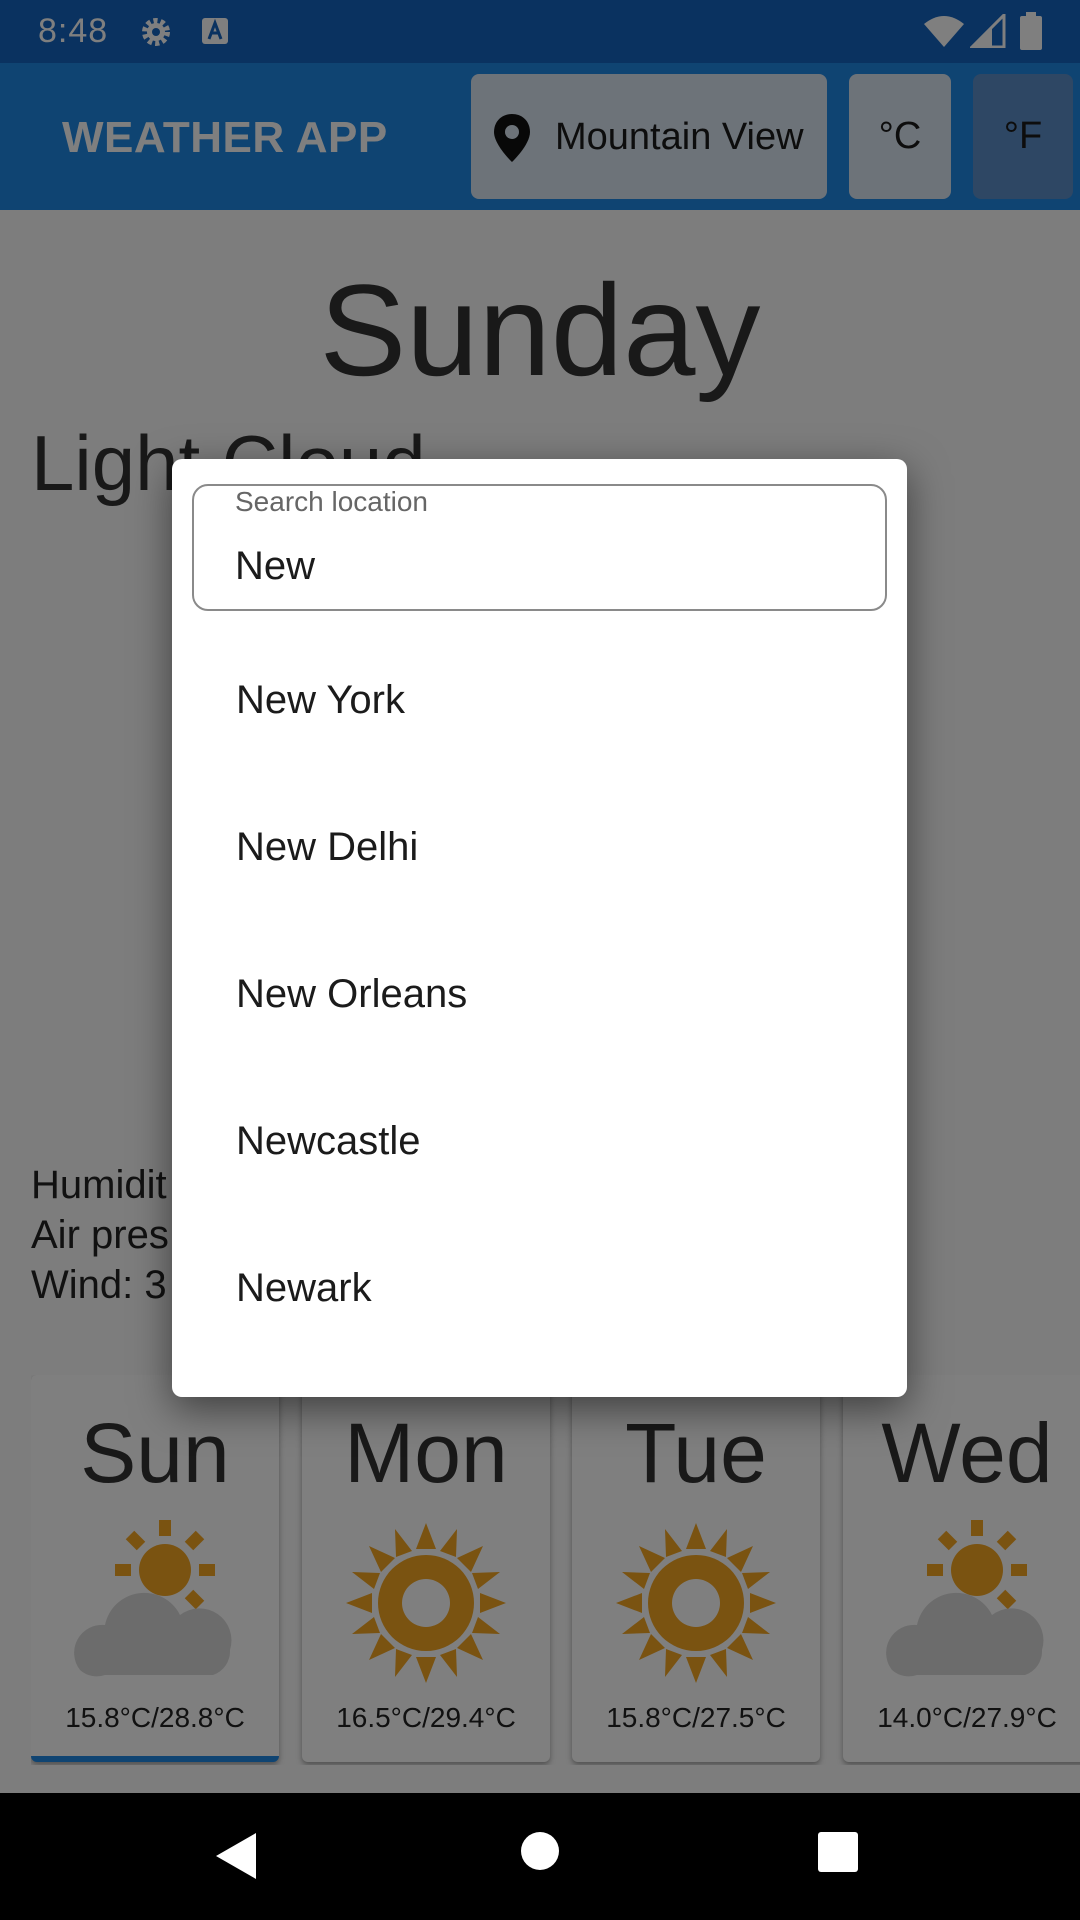 This screenshot has height=1920, width=1080. I want to click on suggestion-item: New York, so click(556, 700).